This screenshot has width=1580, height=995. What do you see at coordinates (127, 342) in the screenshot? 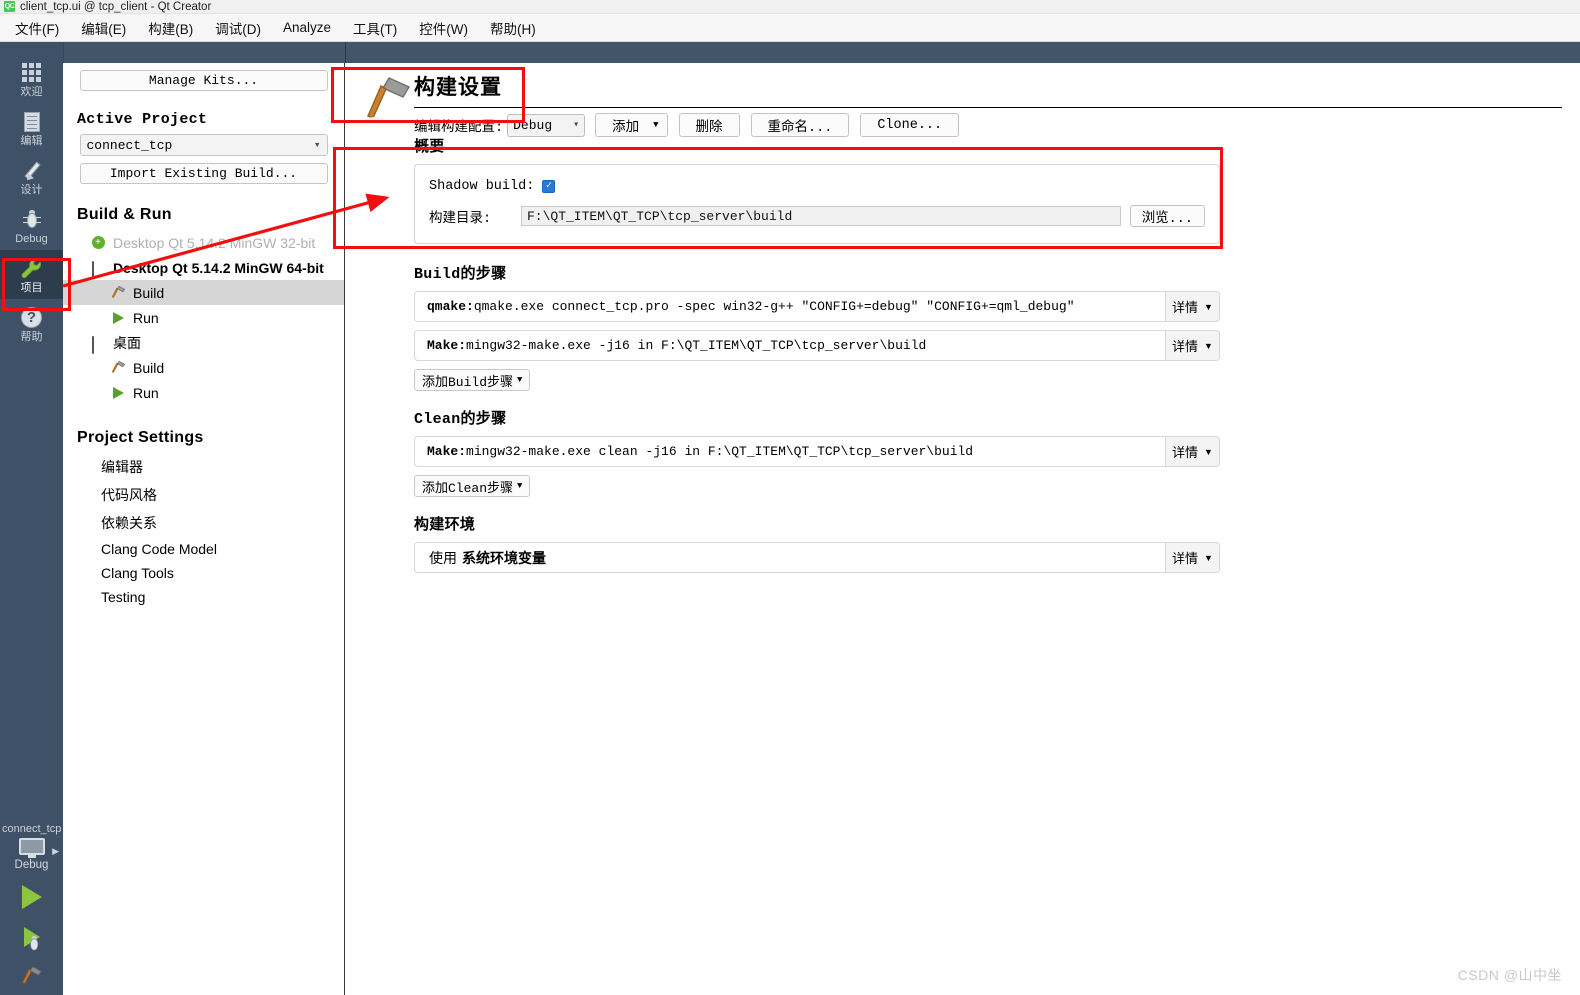
I see `tree-item-label: 桌面` at bounding box center [127, 342].